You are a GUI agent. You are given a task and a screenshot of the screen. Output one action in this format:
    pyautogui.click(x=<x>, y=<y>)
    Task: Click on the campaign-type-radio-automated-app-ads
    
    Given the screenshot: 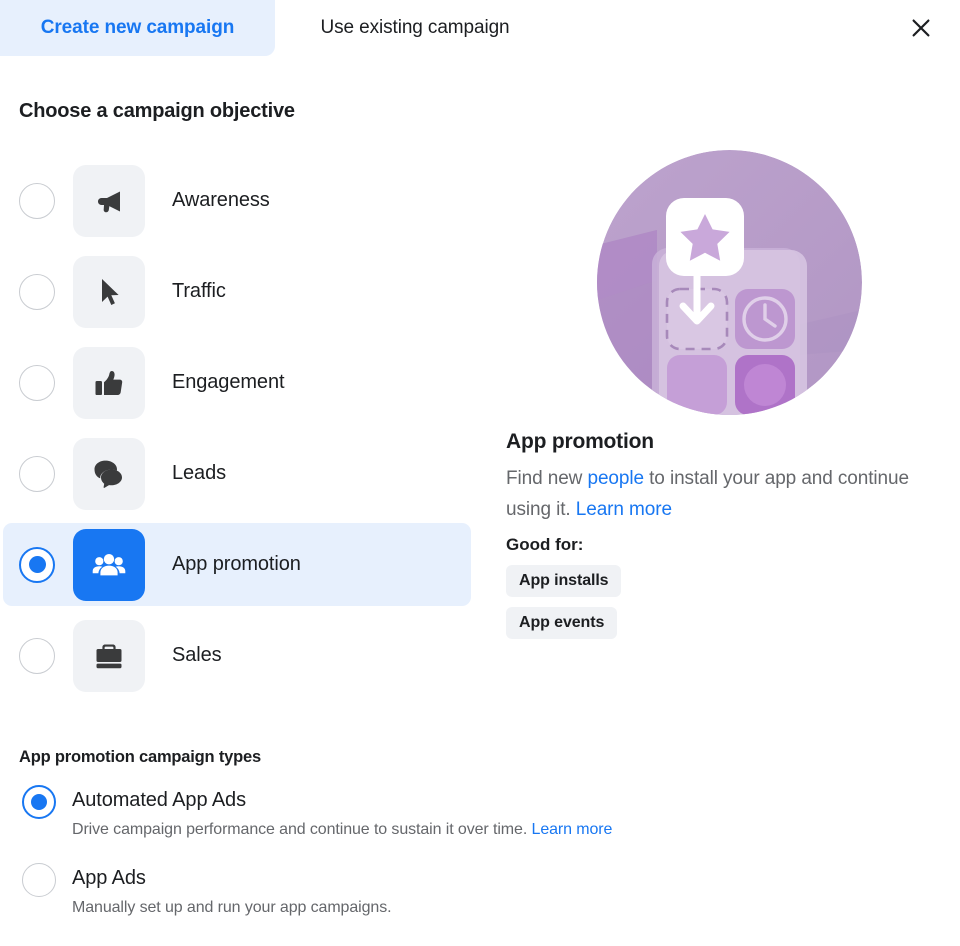 What is the action you would take?
    pyautogui.click(x=39, y=802)
    